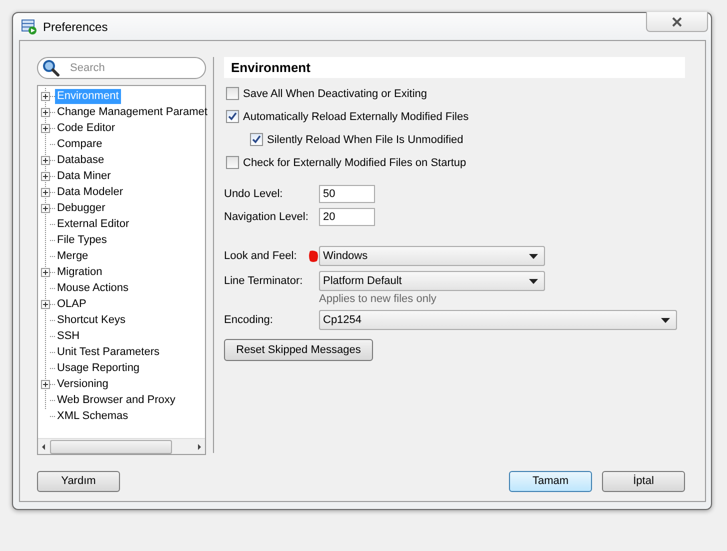  What do you see at coordinates (93, 288) in the screenshot?
I see `tree-item: Mouse Actions` at bounding box center [93, 288].